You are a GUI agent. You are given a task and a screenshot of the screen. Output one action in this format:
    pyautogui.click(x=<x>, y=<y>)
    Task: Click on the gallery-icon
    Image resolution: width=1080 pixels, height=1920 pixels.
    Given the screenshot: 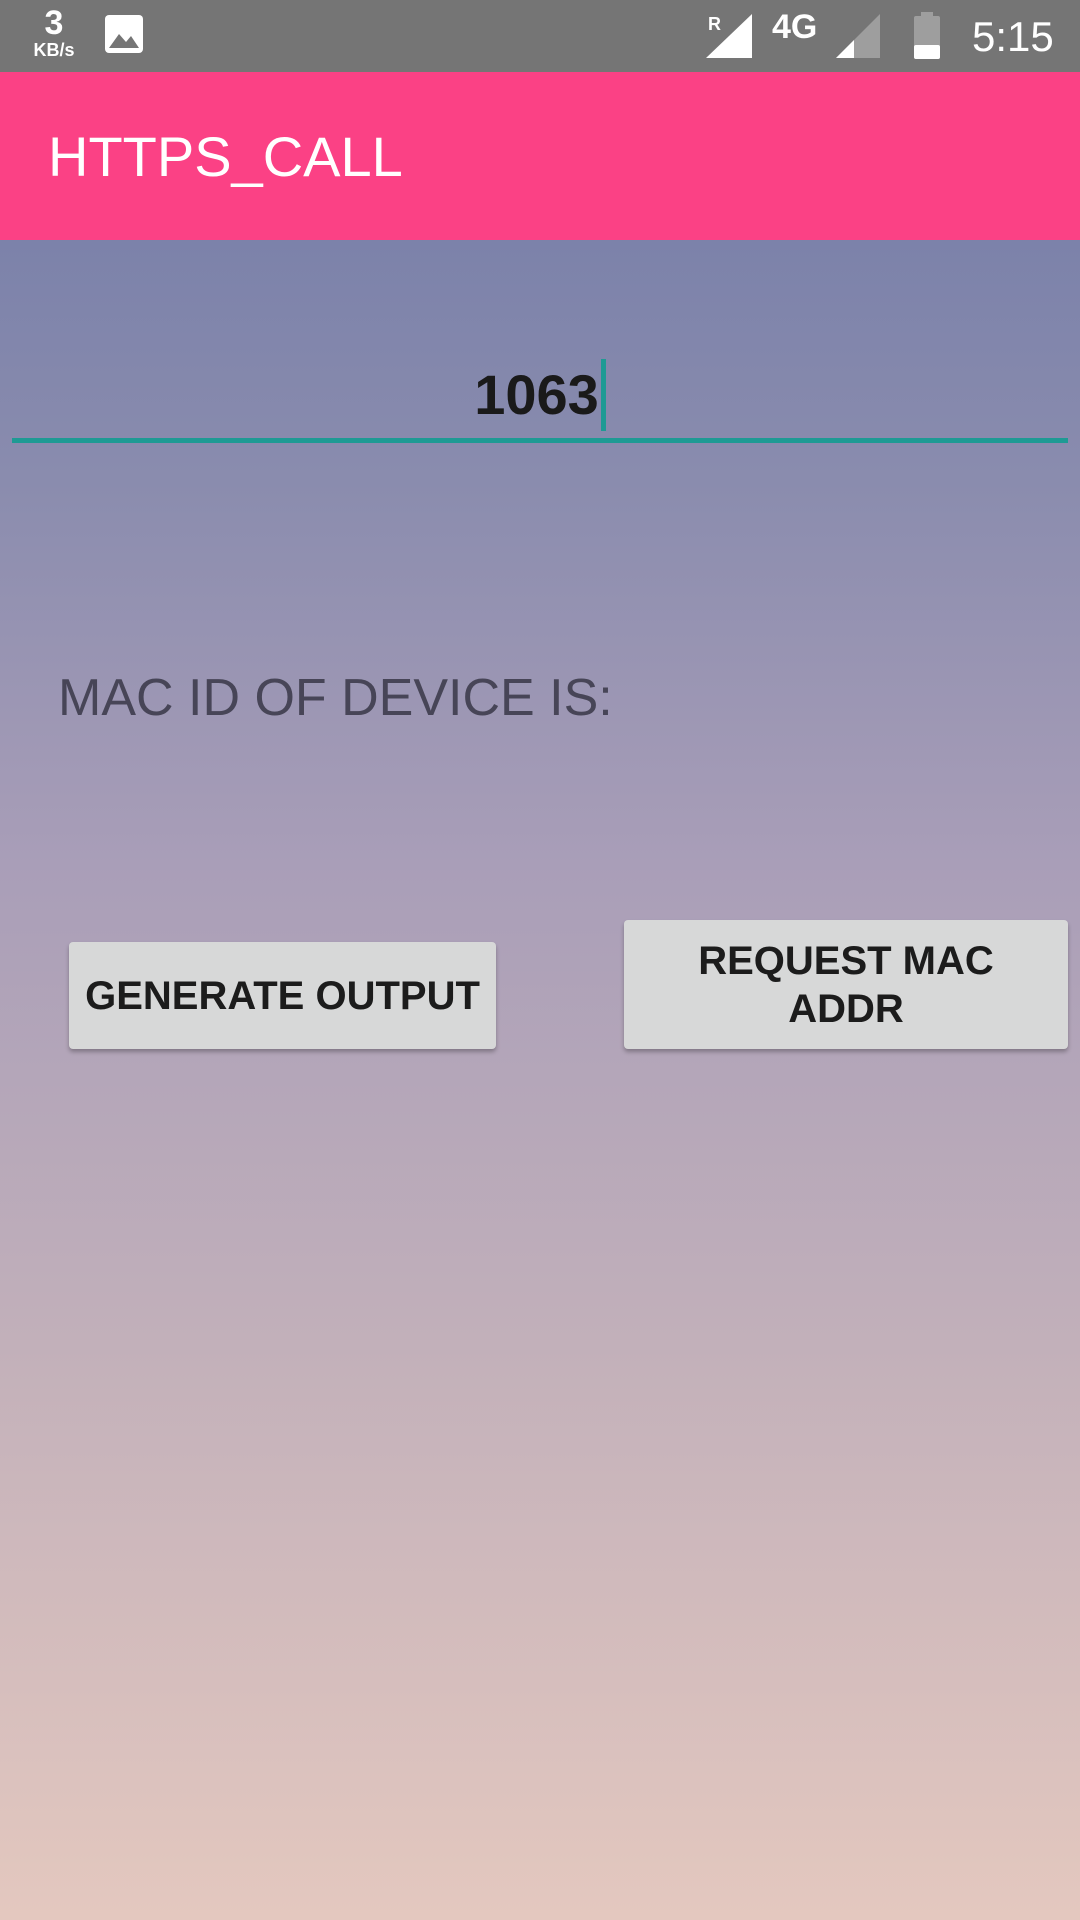 What is the action you would take?
    pyautogui.click(x=124, y=34)
    